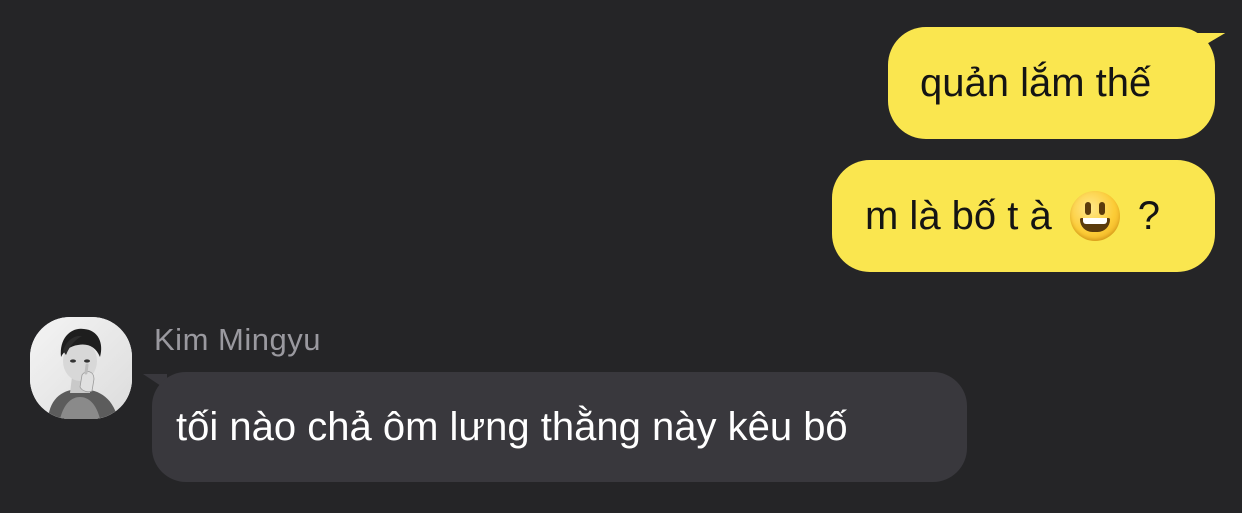 The width and height of the screenshot is (1242, 513). Describe the element at coordinates (512, 427) in the screenshot. I see `message-text: tối nào chả ôm lưng thằng này kêu bố` at that location.